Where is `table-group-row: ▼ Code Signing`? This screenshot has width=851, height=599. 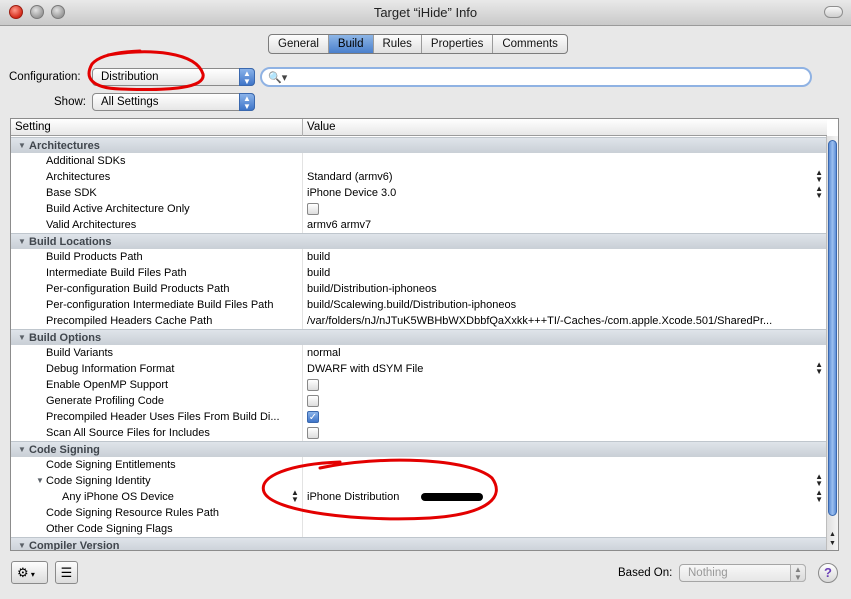
table-group-row: ▼ Code Signing is located at coordinates (419, 449).